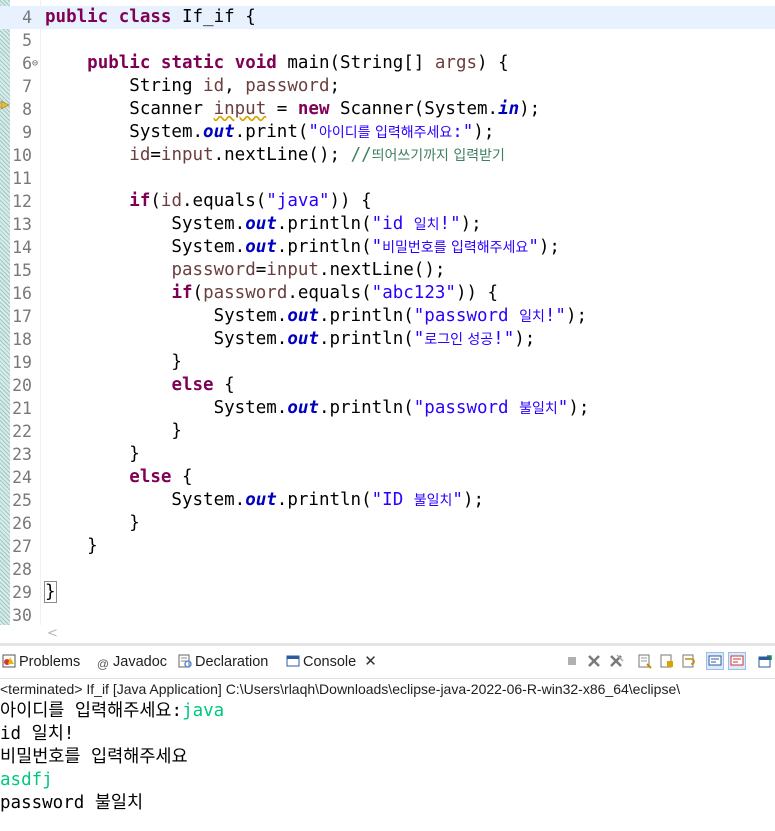 This screenshot has width=775, height=831. Describe the element at coordinates (275, 156) in the screenshot. I see `code-text: id=input.nextLine(); //띄어쓰기까지 입력받기` at that location.